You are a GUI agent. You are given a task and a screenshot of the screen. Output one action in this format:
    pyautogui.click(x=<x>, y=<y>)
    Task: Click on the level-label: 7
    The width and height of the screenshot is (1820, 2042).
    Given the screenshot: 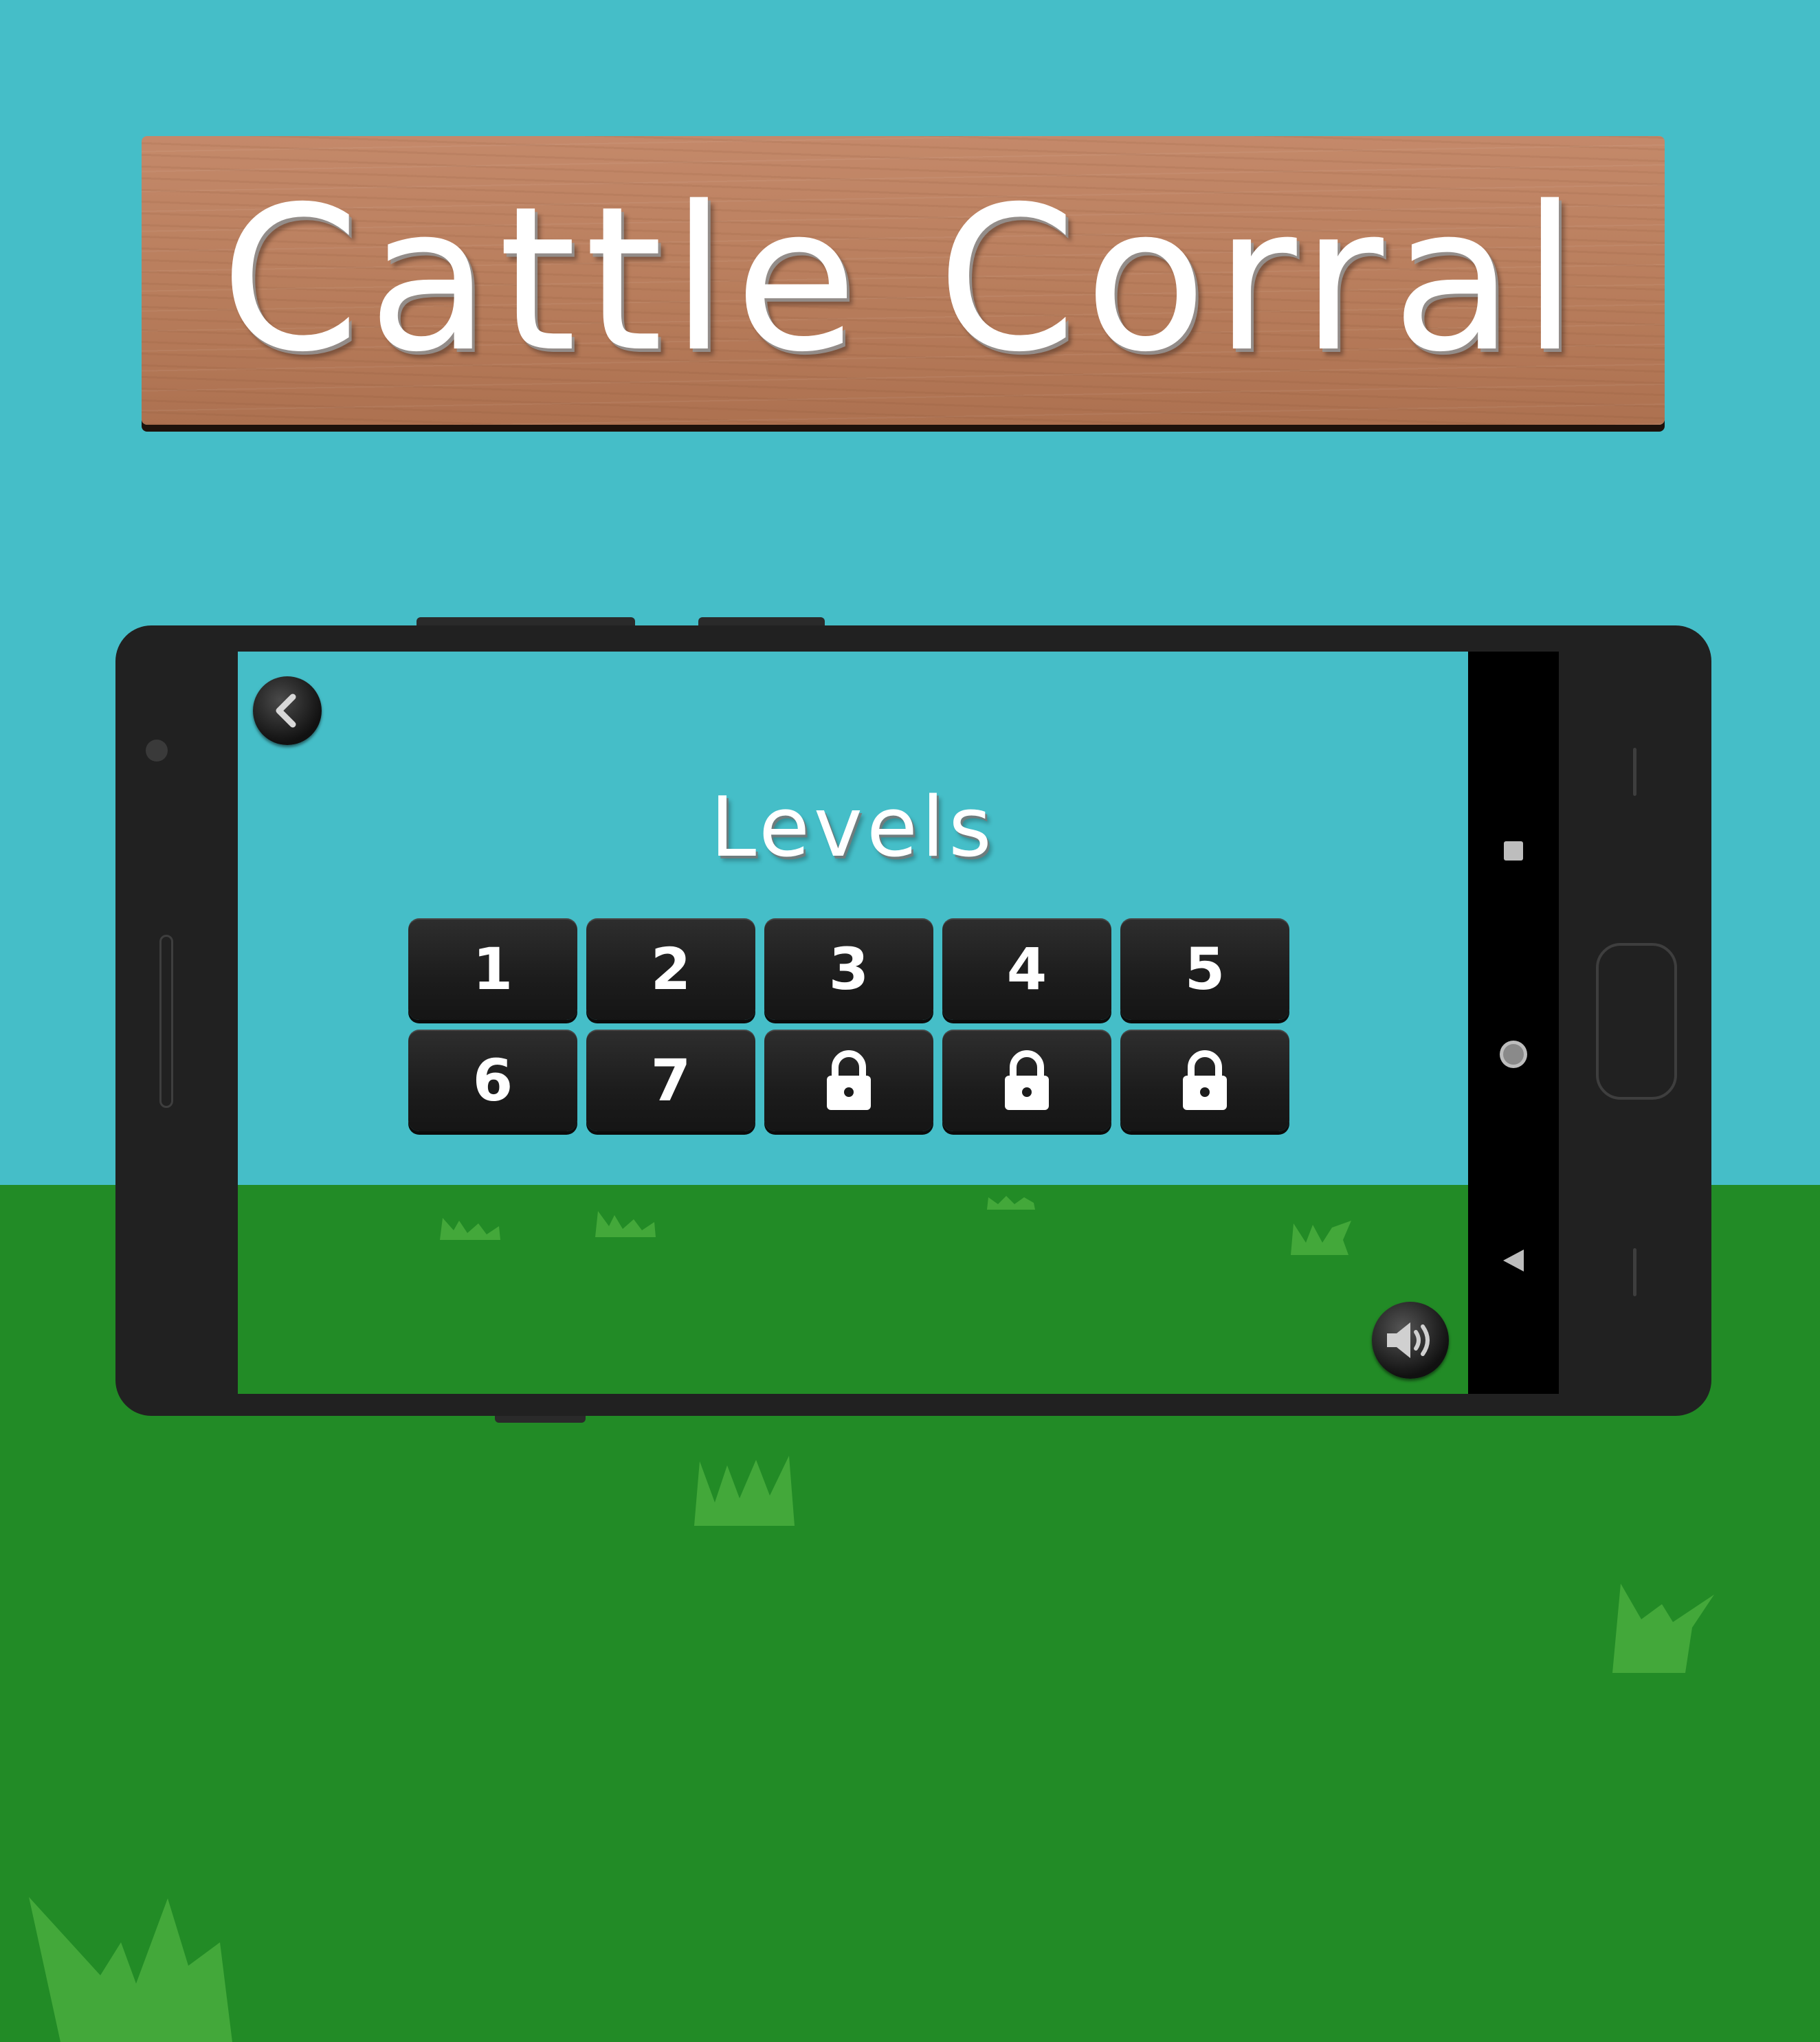 What is the action you would take?
    pyautogui.click(x=670, y=1080)
    